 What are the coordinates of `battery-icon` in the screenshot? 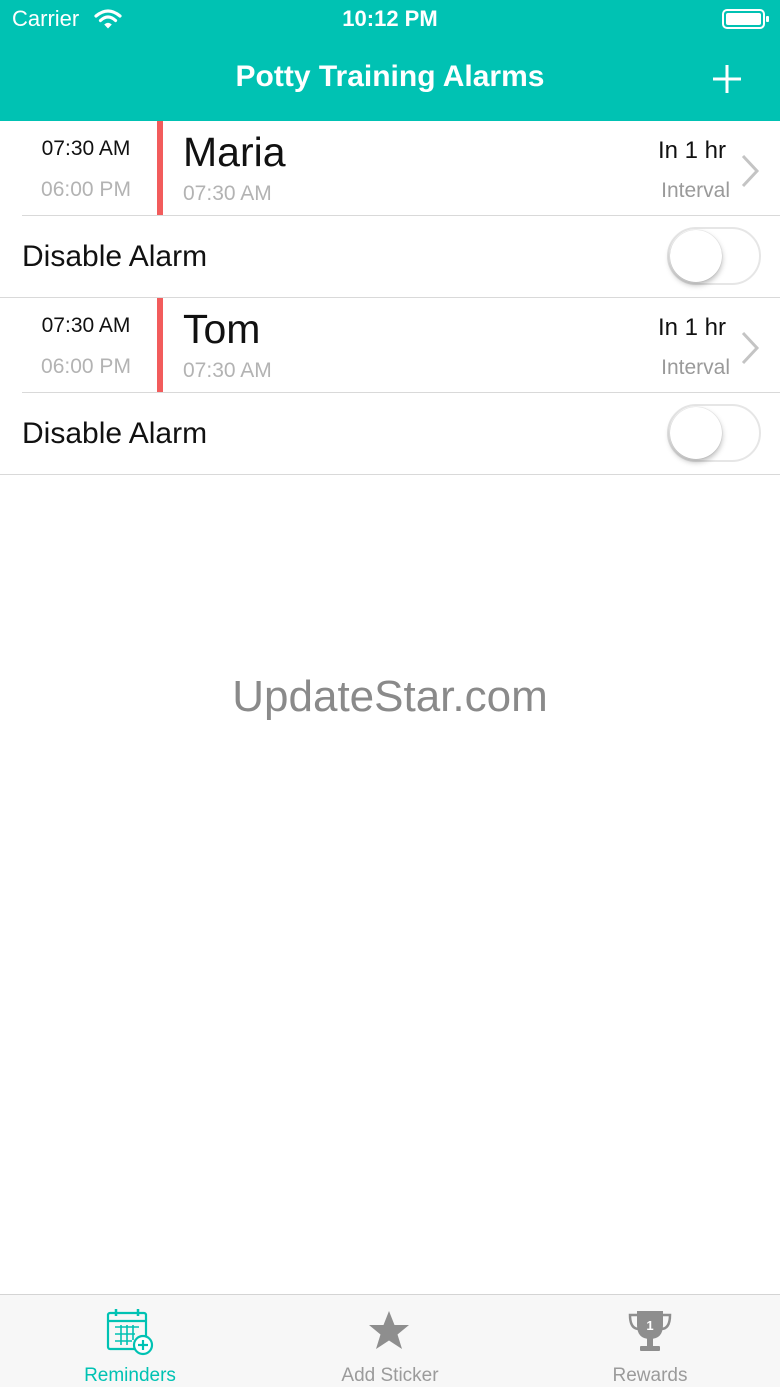 It's located at (745, 19).